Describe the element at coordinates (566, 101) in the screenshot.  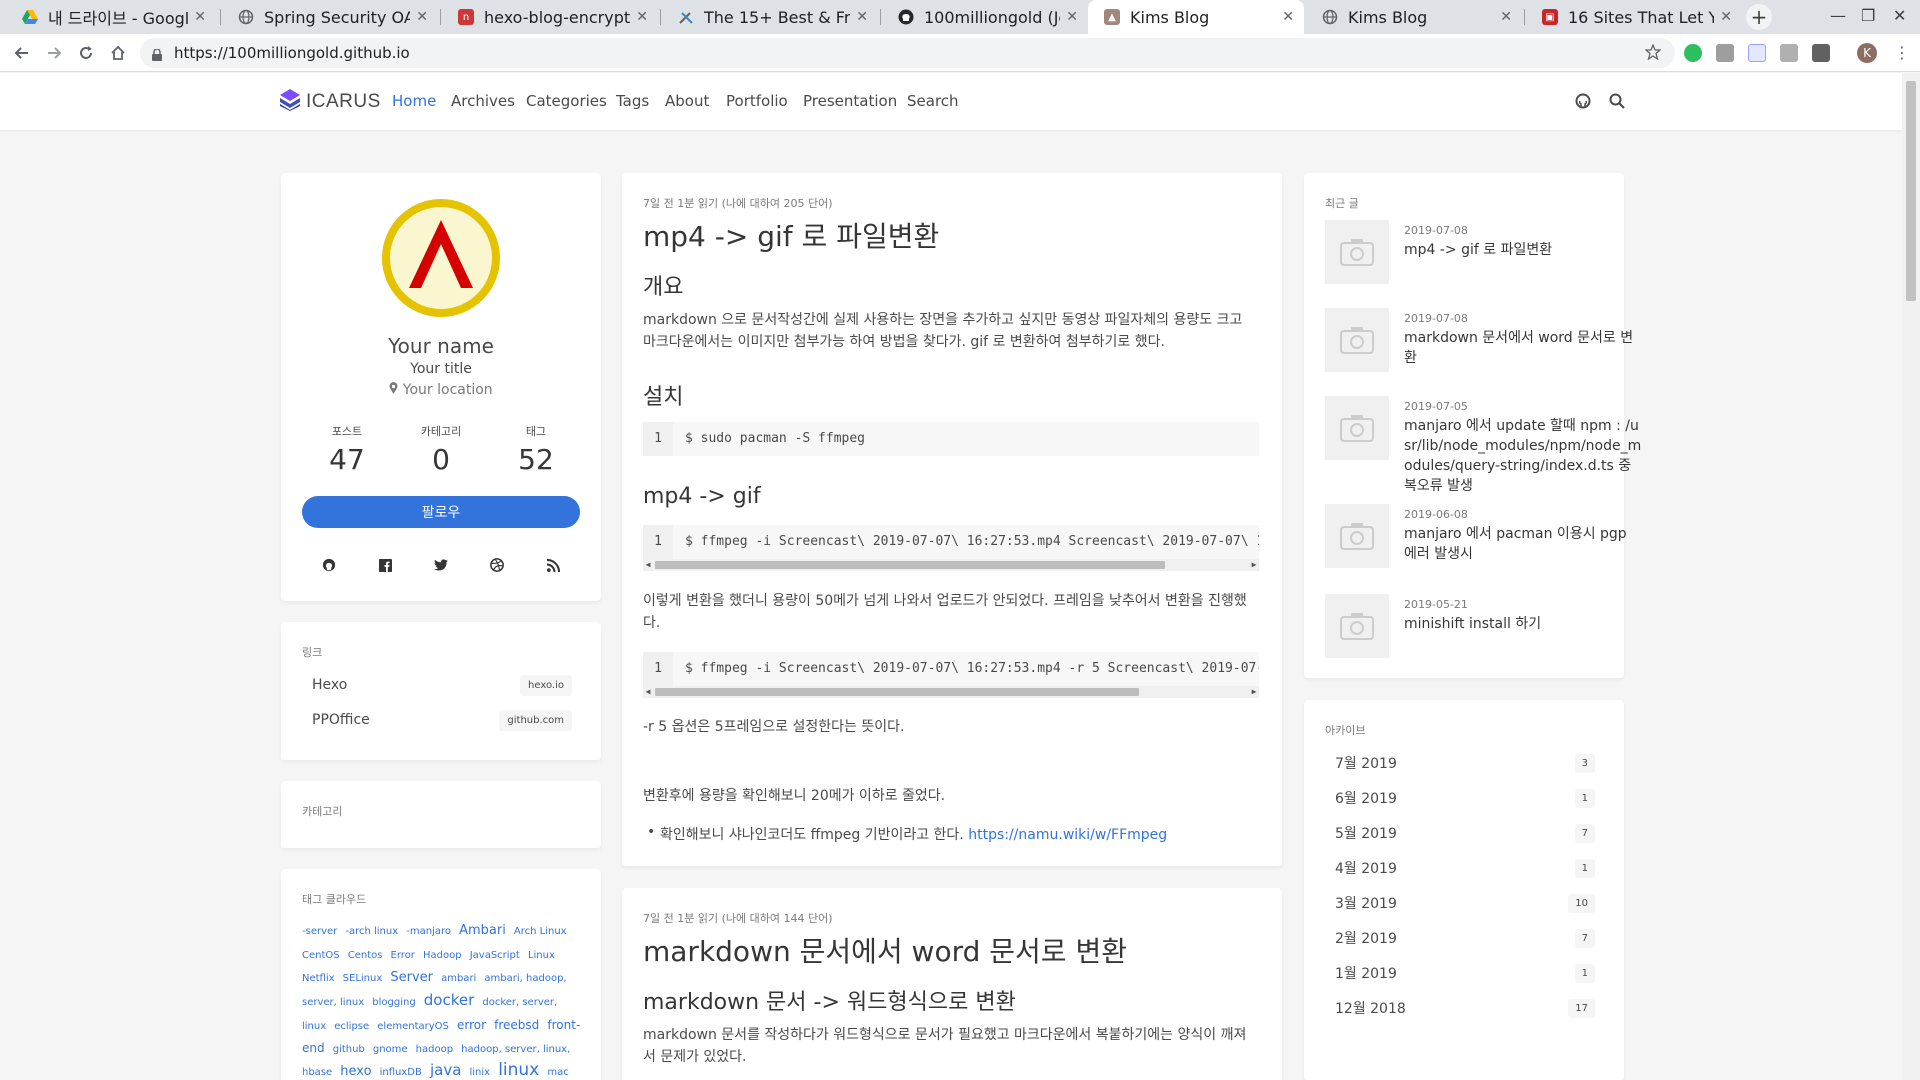
I see `nav-categories: Categories` at that location.